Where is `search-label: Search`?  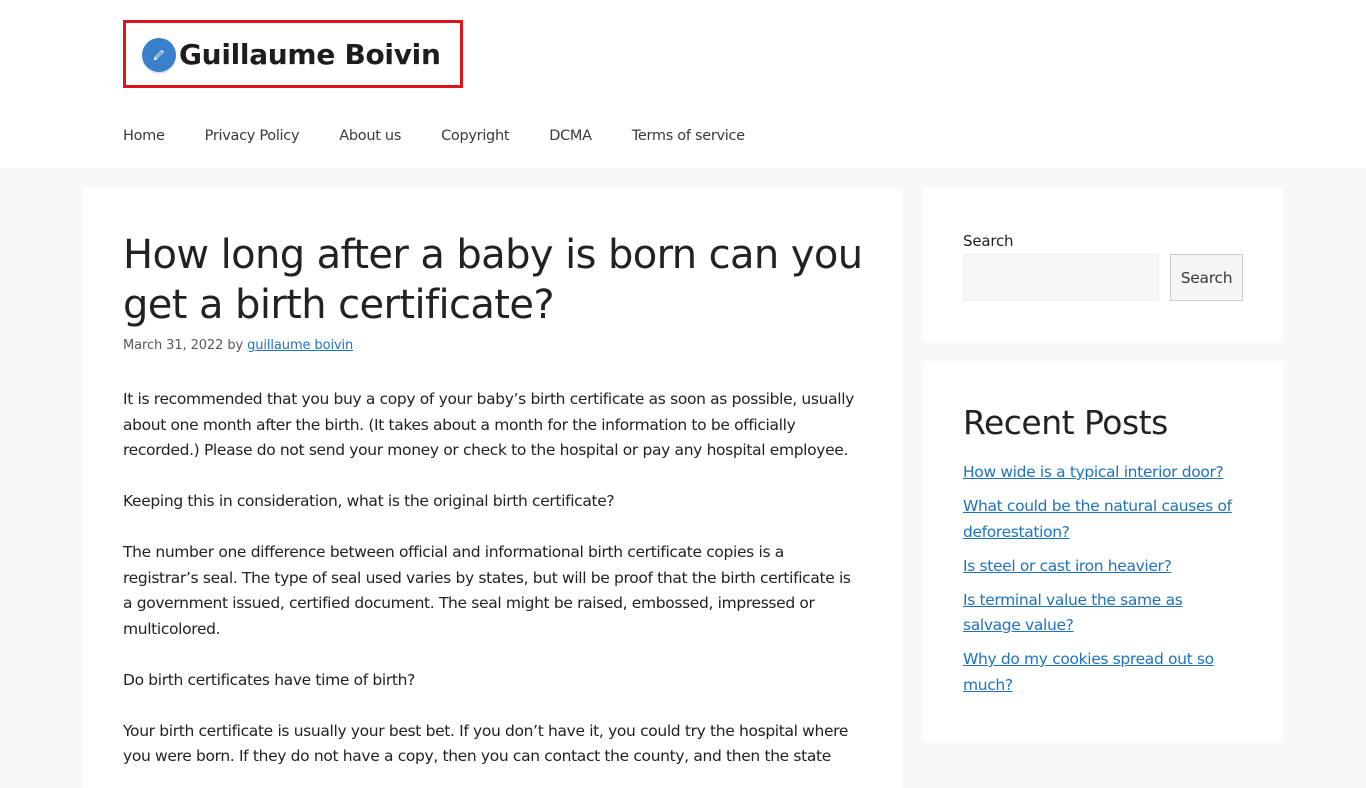 search-label: Search is located at coordinates (988, 241).